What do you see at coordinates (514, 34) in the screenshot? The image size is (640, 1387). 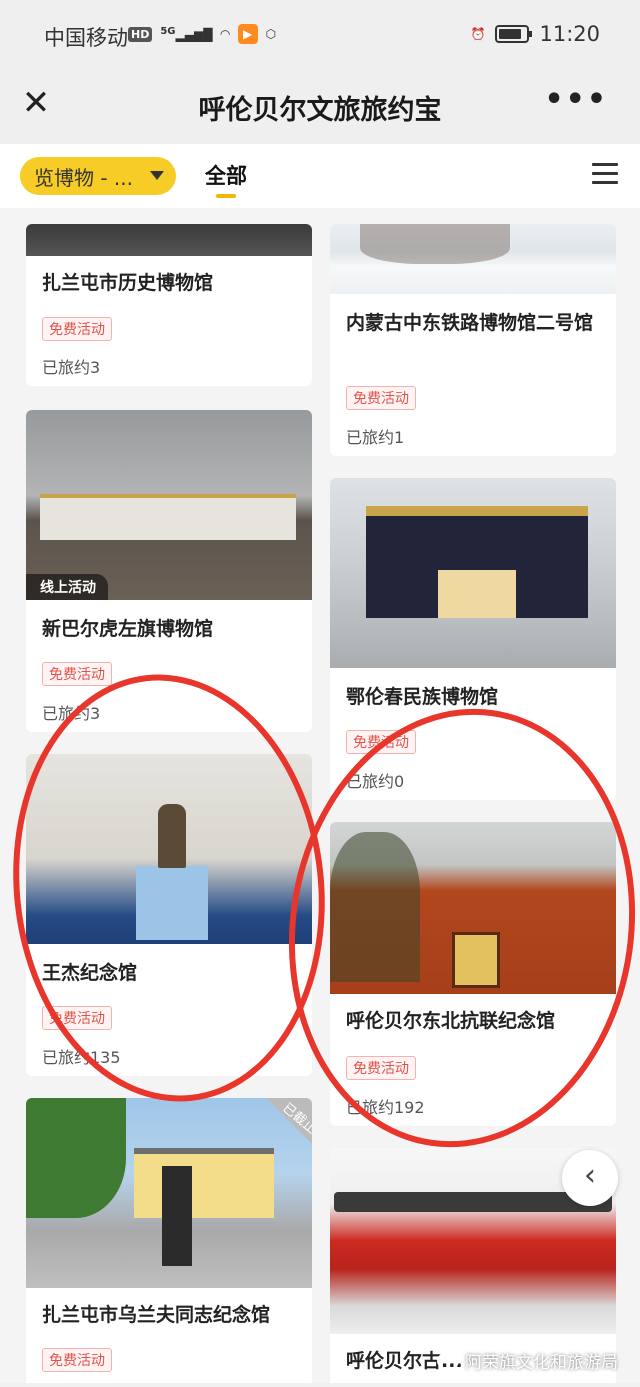 I see `battery-icon` at bounding box center [514, 34].